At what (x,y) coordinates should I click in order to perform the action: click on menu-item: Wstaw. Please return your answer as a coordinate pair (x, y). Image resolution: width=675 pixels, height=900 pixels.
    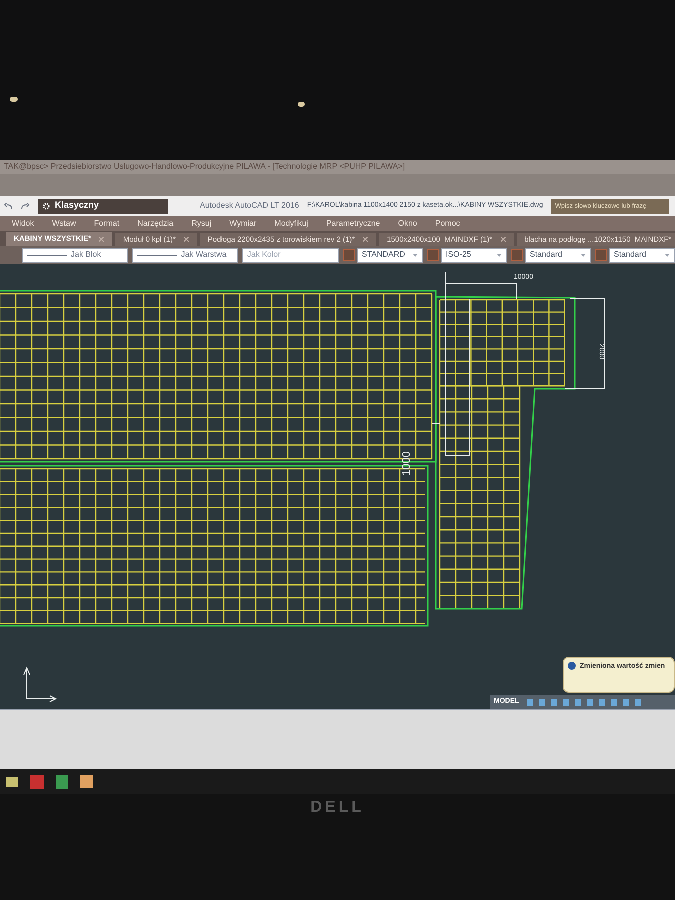
    Looking at the image, I should click on (64, 224).